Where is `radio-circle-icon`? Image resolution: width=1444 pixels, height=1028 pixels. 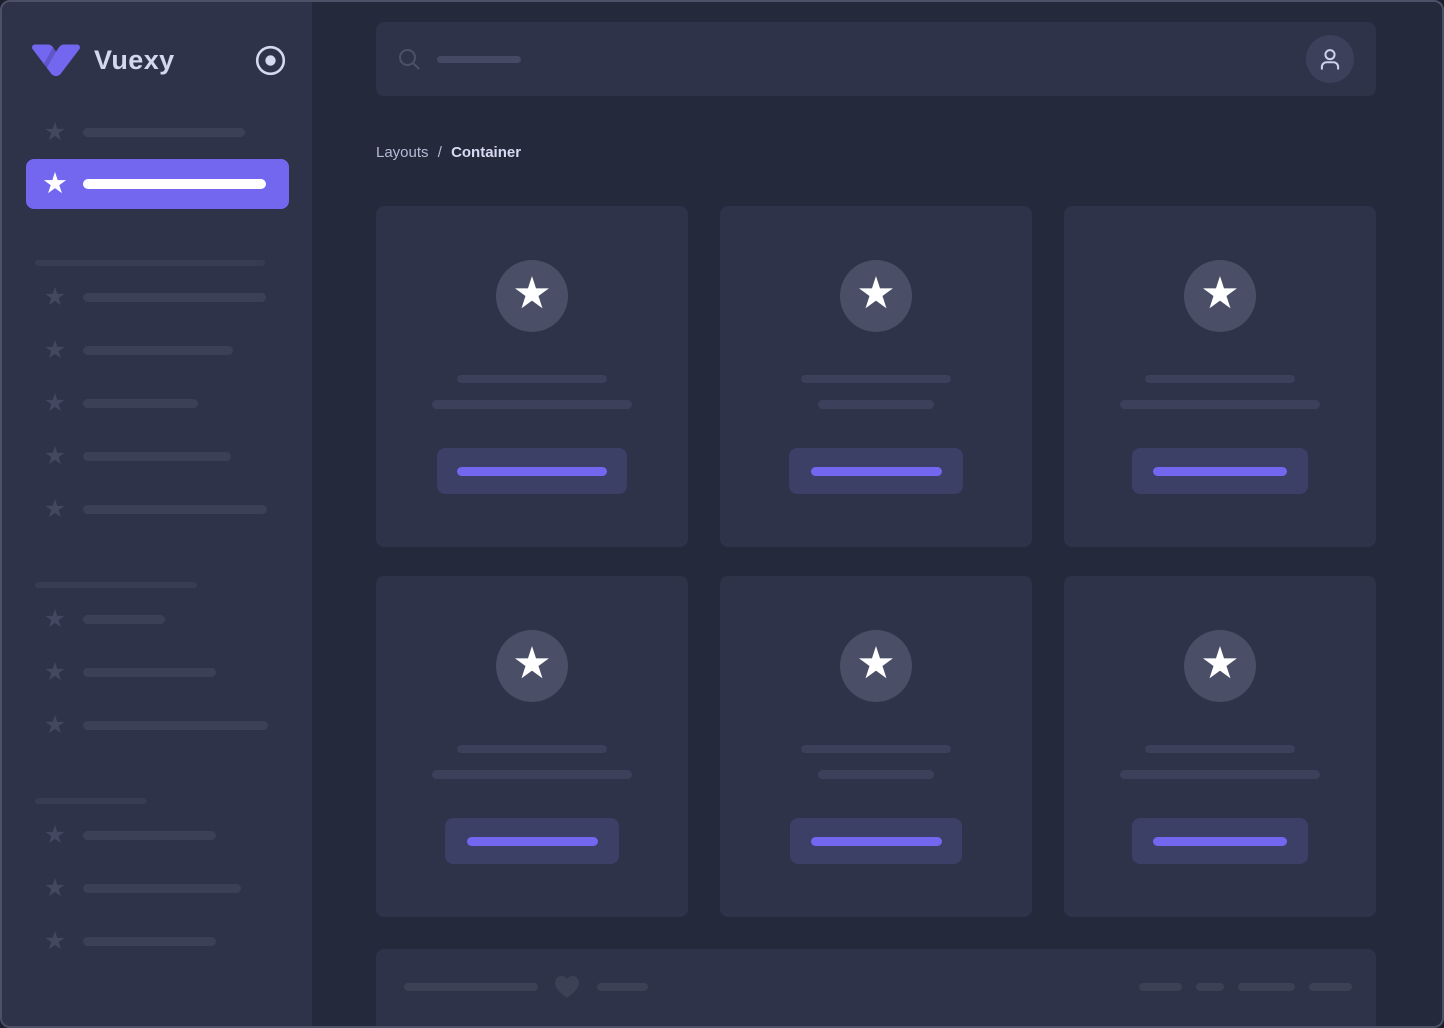 radio-circle-icon is located at coordinates (270, 60).